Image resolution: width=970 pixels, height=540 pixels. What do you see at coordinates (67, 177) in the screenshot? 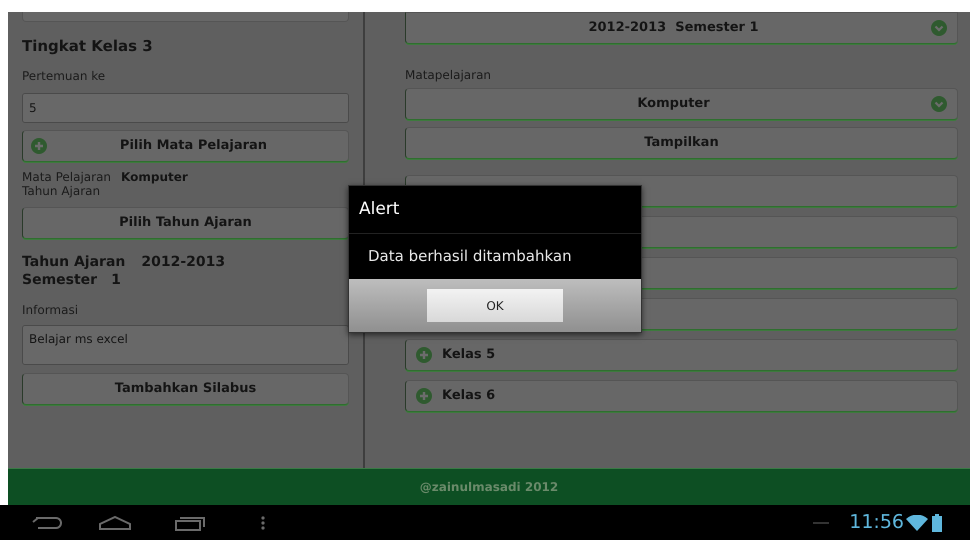
I see `field-label: Mata Pelajaran` at bounding box center [67, 177].